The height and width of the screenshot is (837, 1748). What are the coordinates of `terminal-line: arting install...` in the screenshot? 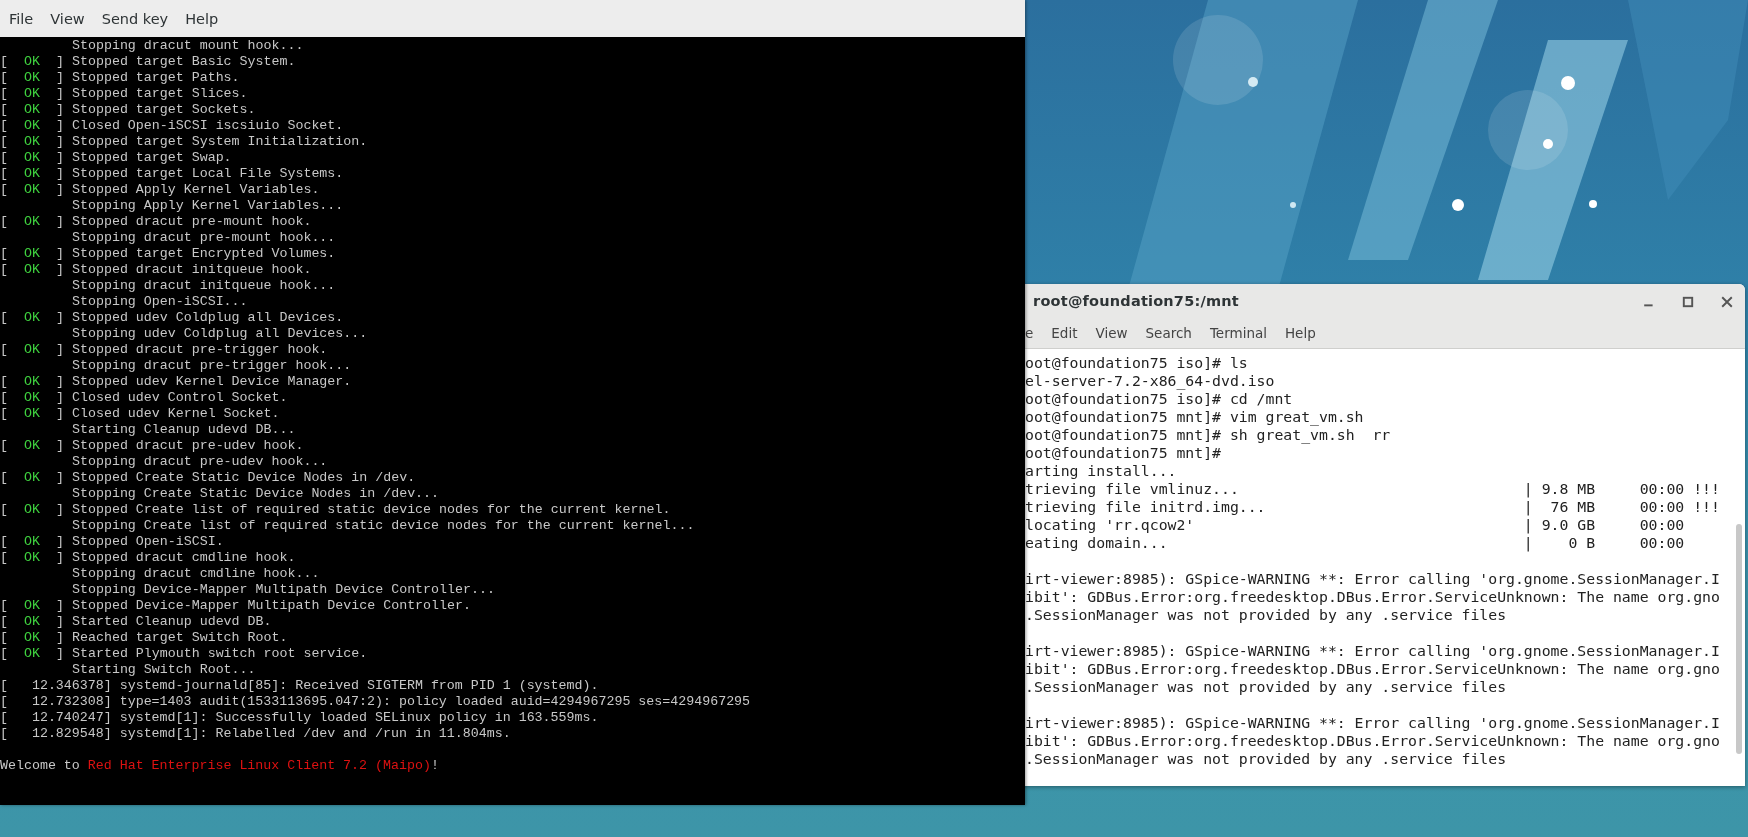 It's located at (1101, 471).